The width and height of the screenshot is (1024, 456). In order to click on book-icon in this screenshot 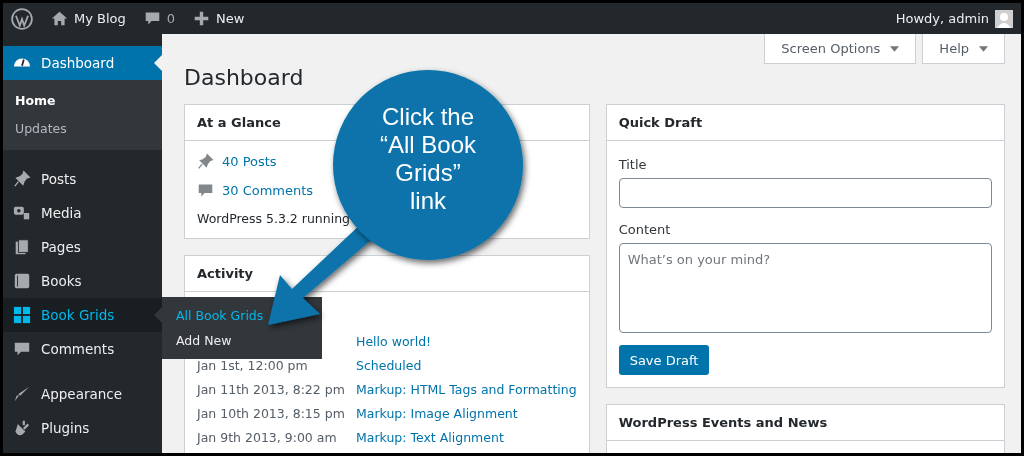, I will do `click(22, 281)`.